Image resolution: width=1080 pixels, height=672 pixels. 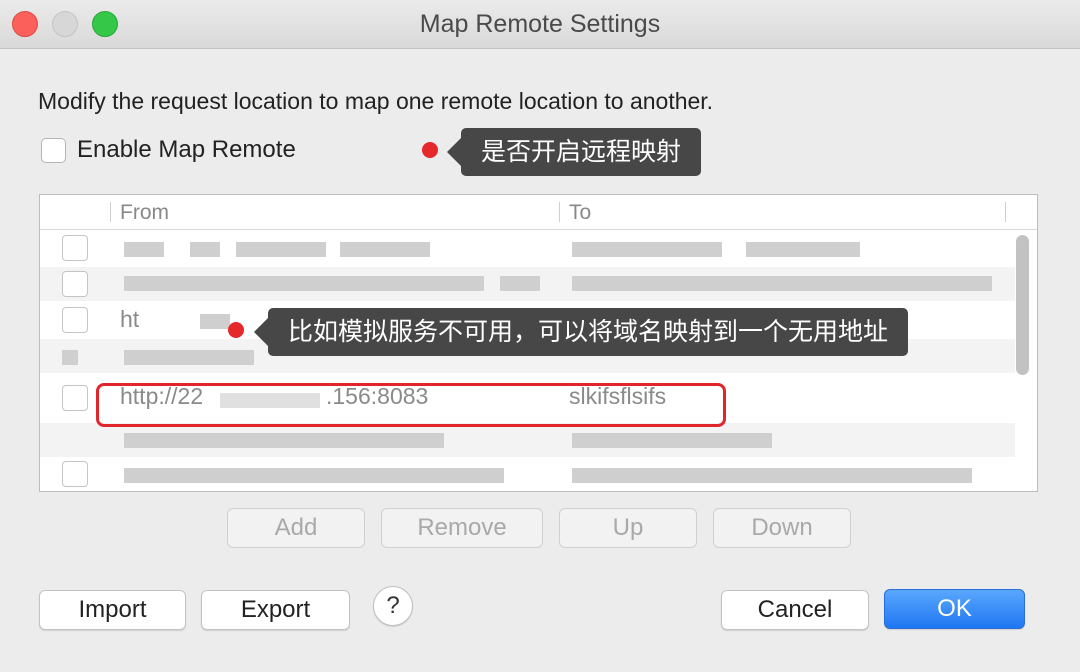 I want to click on table-header: From To, so click(x=538, y=212).